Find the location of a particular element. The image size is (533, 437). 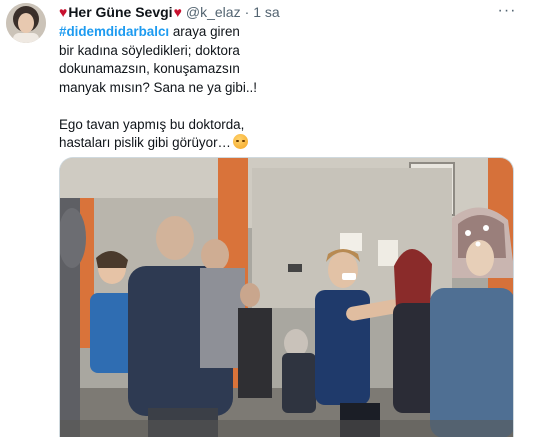

disappointed-face-icon is located at coordinates (240, 141).